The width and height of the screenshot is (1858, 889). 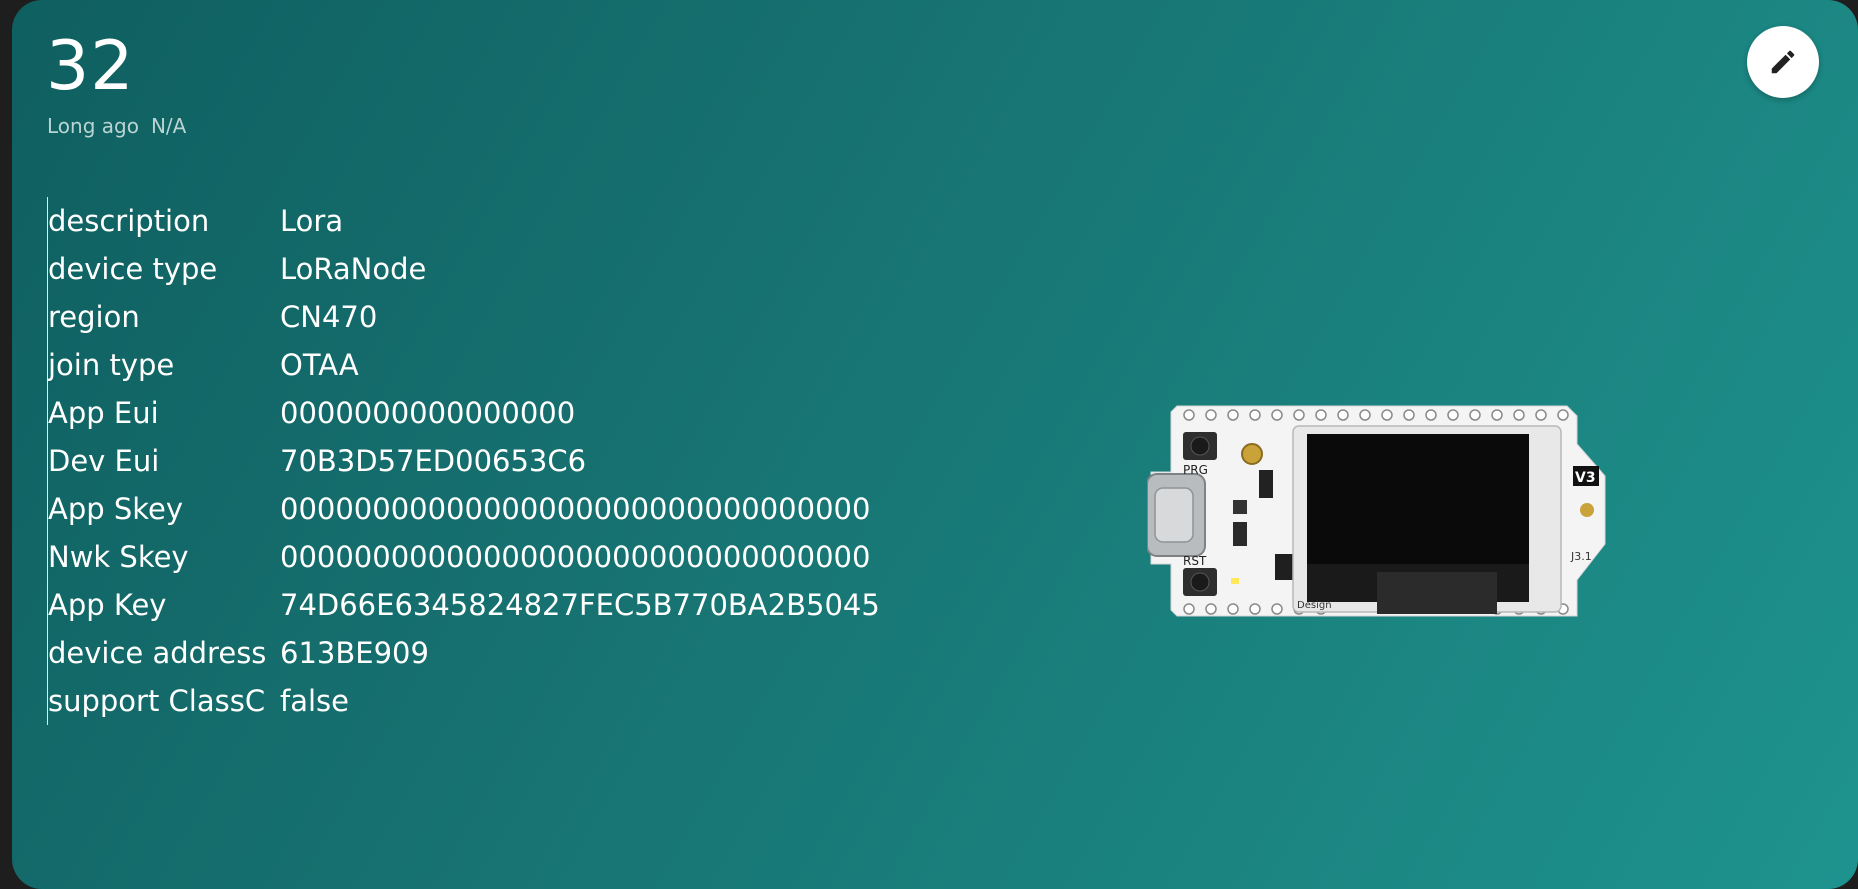 I want to click on property-key: support ClassC, so click(x=157, y=701).